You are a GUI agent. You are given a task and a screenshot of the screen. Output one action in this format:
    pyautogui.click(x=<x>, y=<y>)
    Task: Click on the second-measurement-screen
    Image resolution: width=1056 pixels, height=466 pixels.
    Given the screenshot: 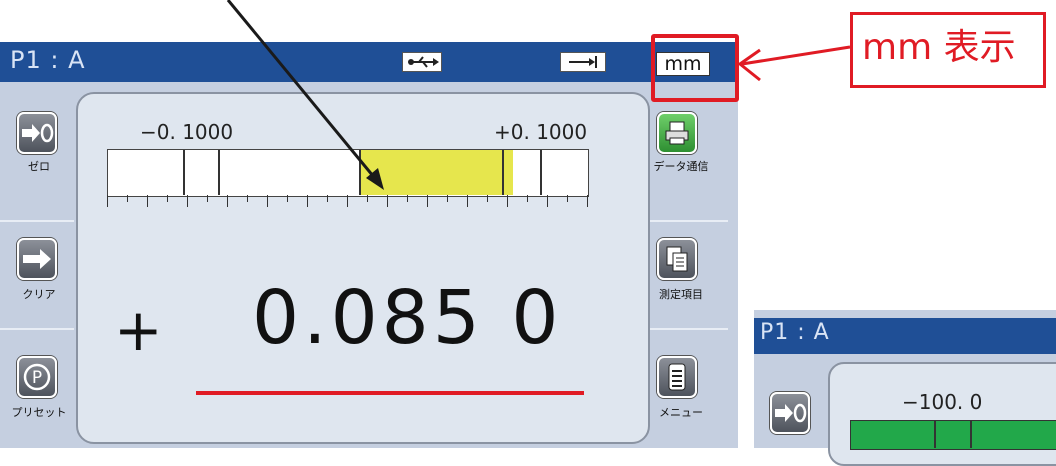 What is the action you would take?
    pyautogui.click(x=942, y=414)
    